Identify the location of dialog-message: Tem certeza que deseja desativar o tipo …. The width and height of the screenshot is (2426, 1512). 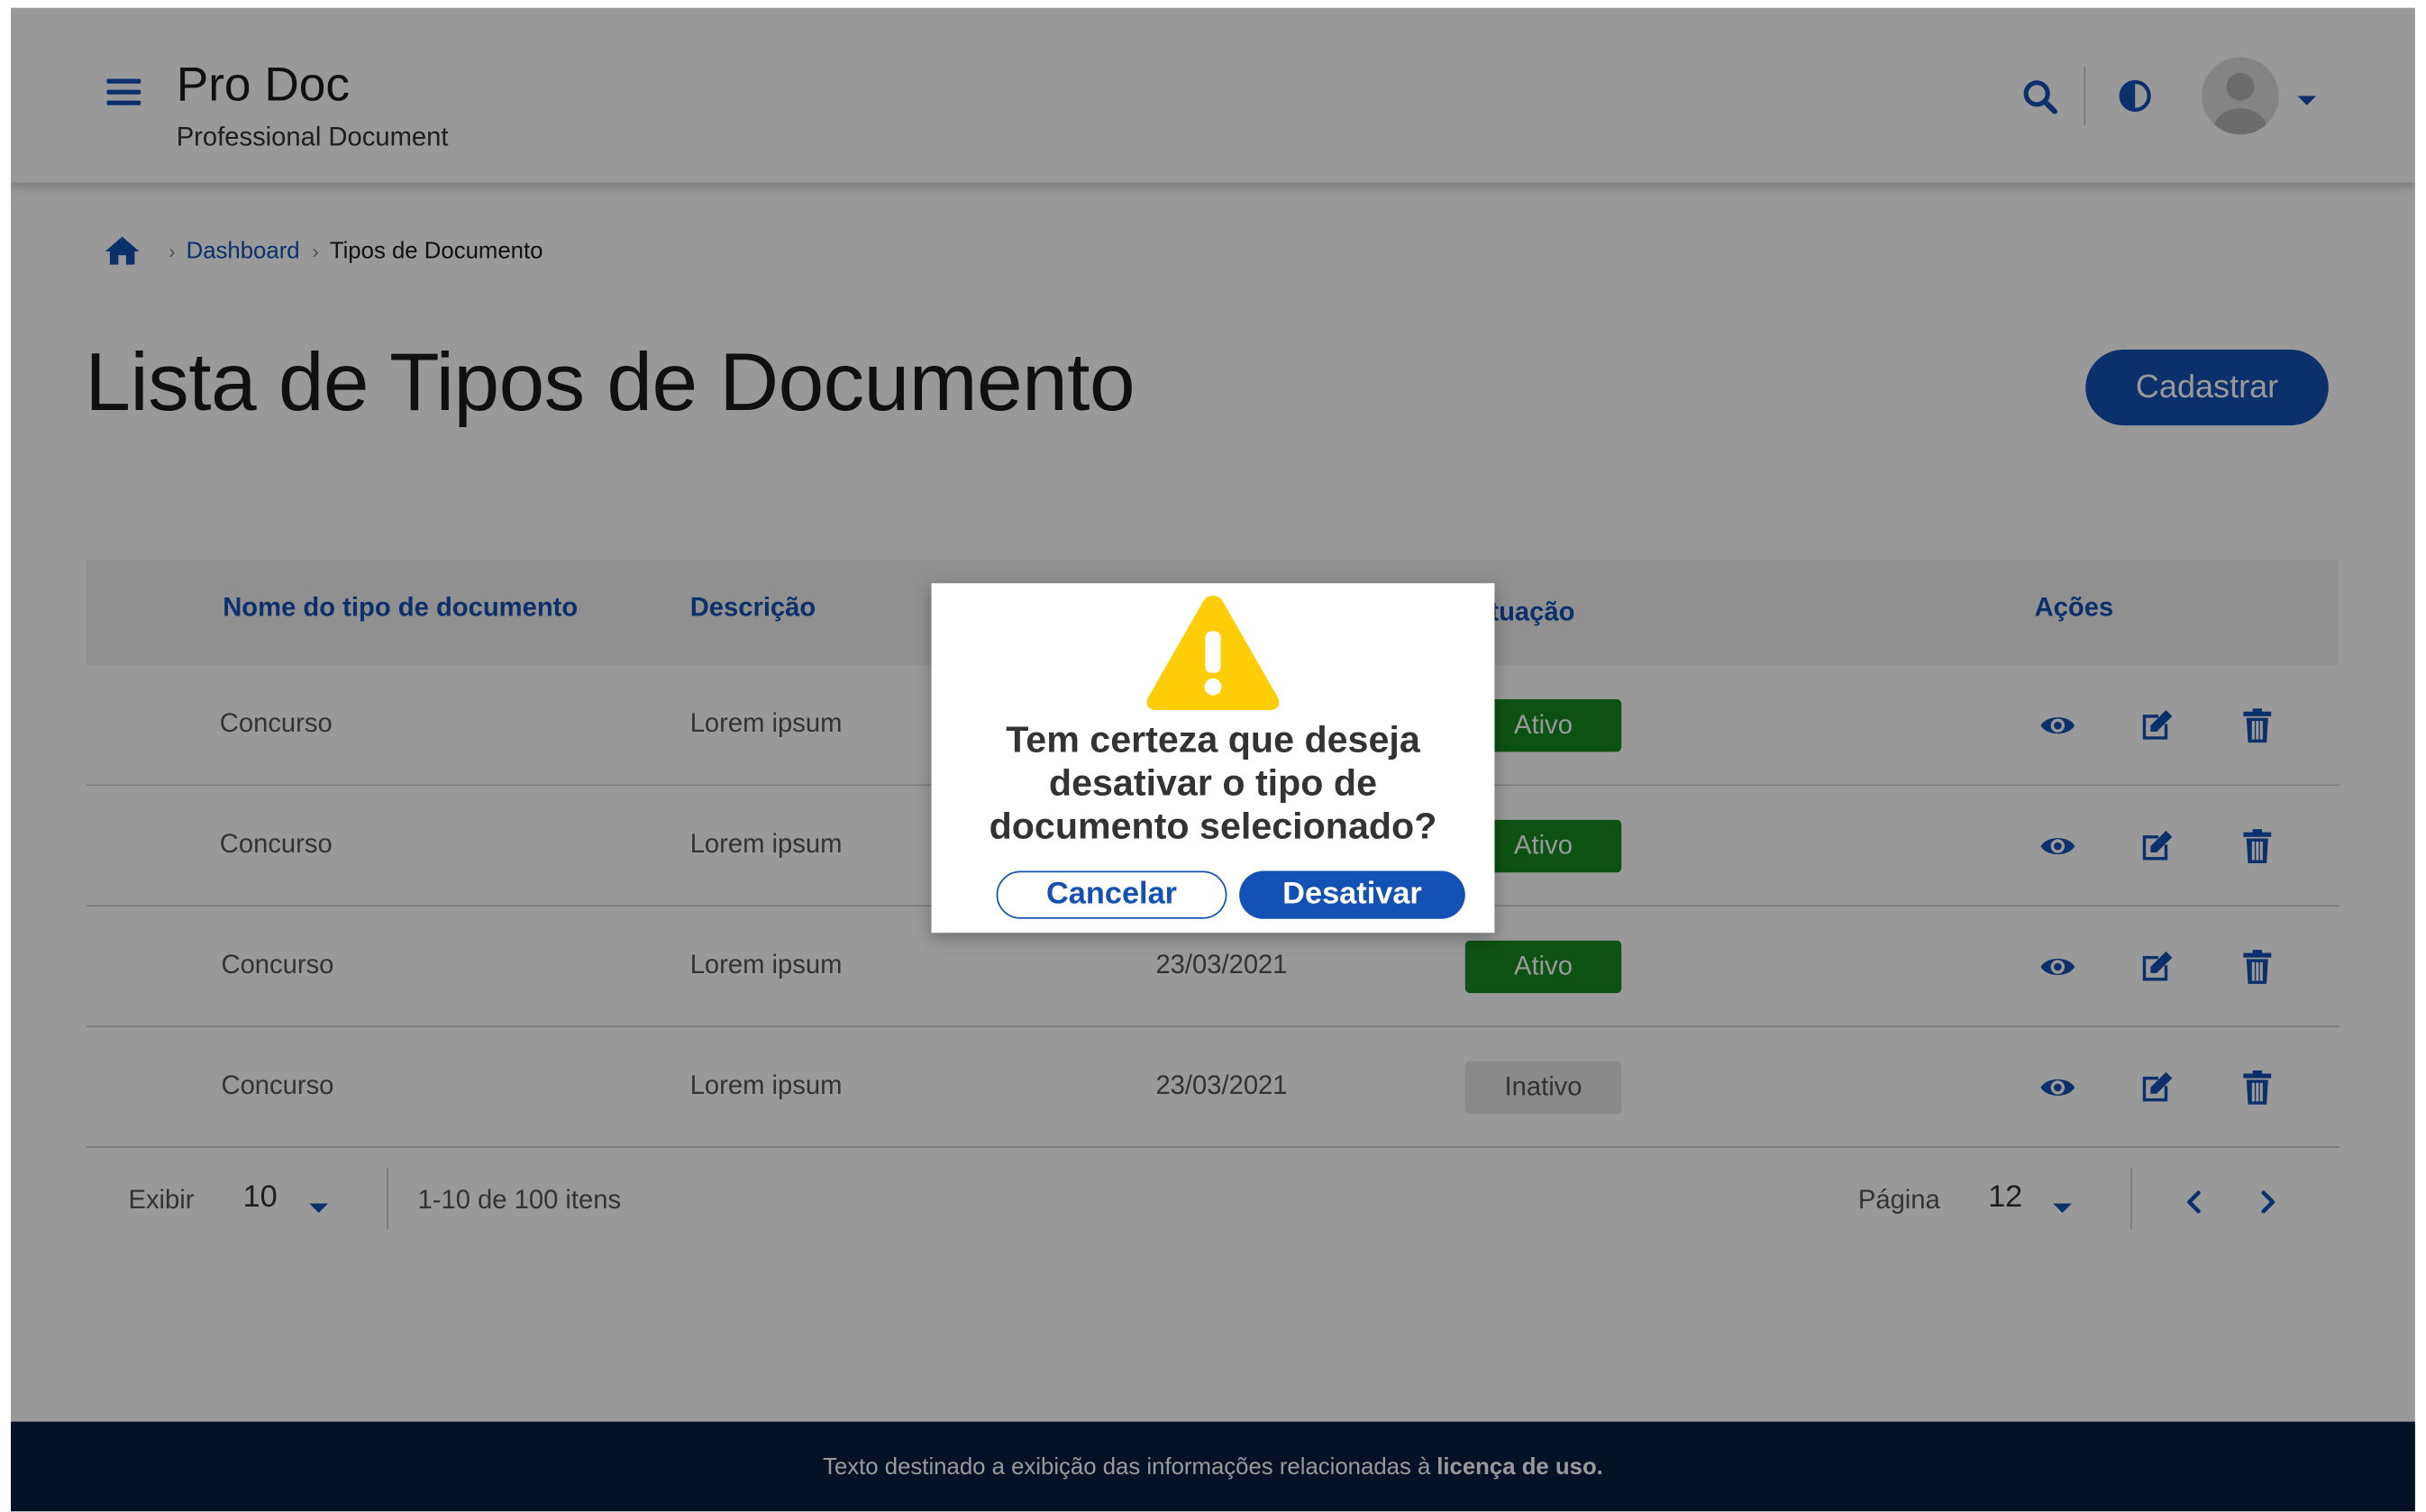
(1213, 783).